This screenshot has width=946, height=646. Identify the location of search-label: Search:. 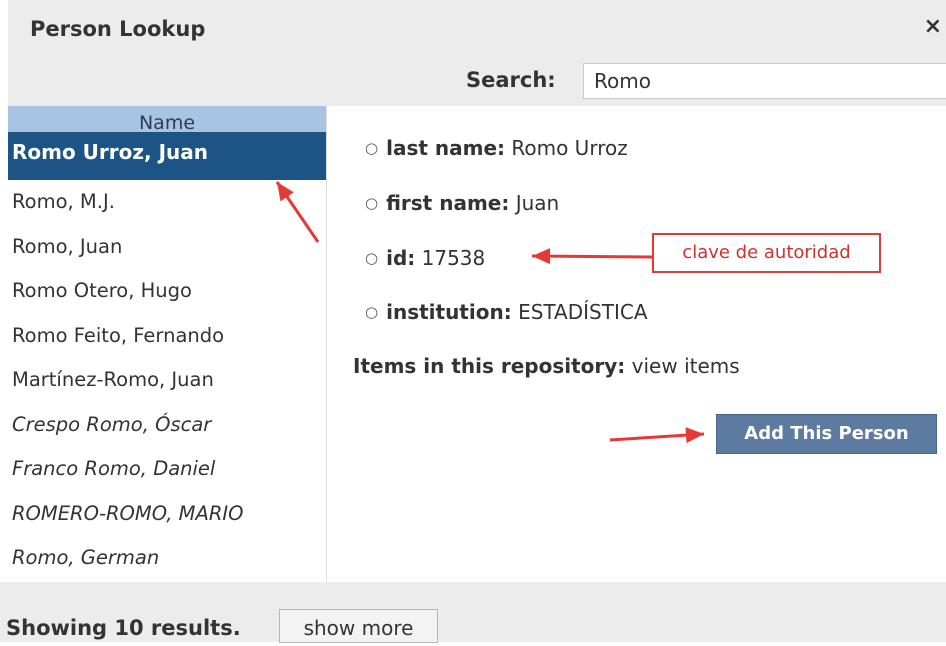
(511, 80).